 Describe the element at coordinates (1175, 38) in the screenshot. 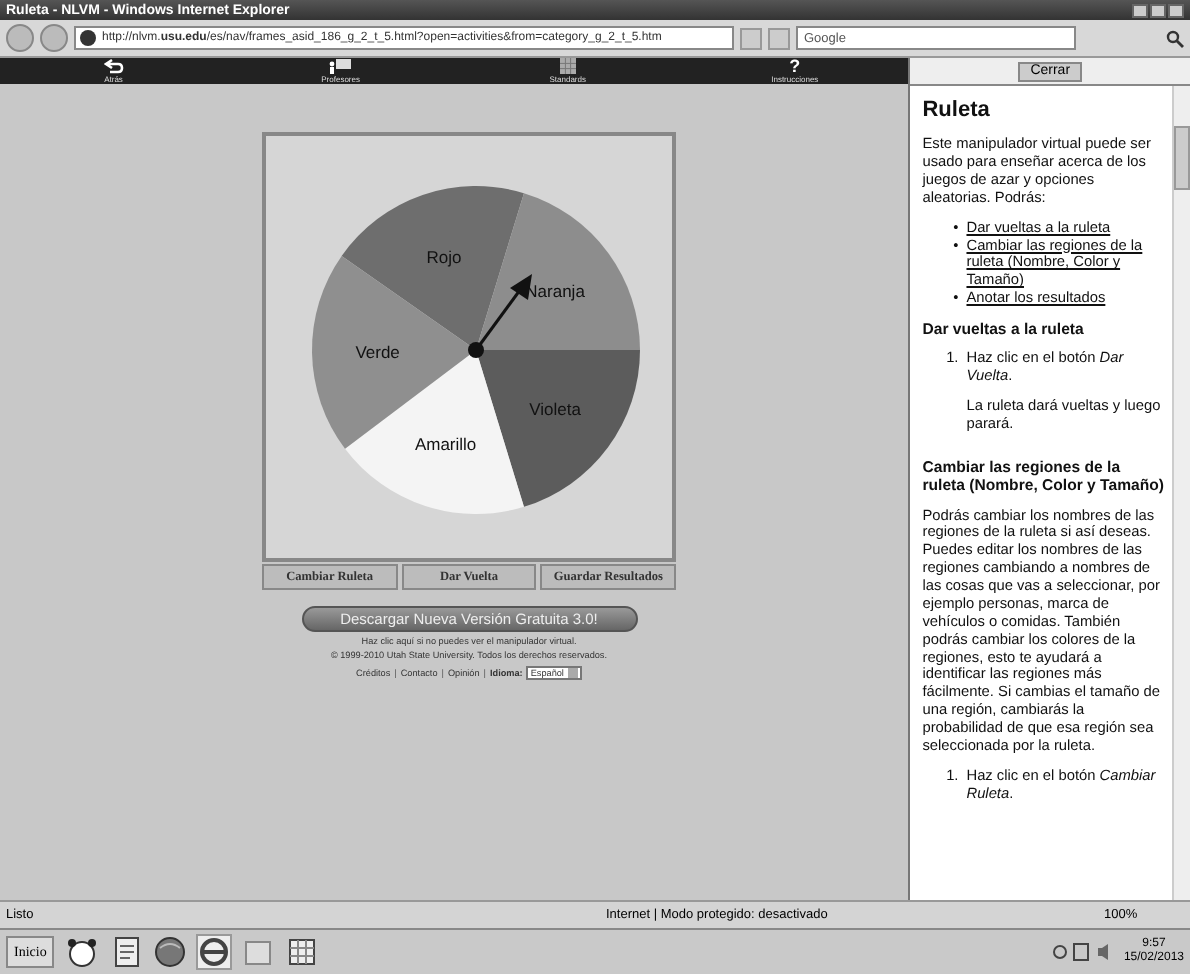

I see `search-icon` at that location.